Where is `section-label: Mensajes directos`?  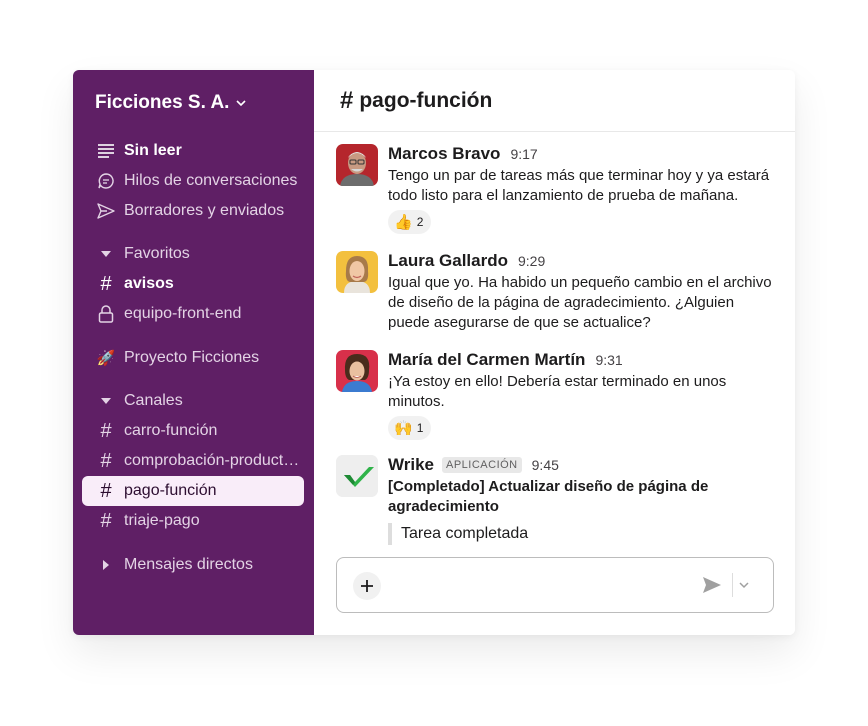 section-label: Mensajes directos is located at coordinates (188, 564).